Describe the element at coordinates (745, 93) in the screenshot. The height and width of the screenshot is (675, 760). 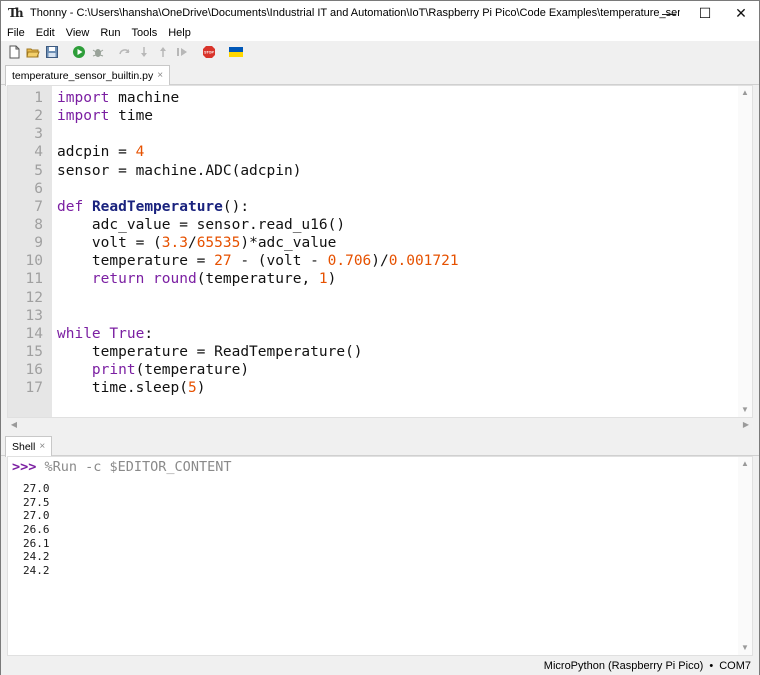
I see `scroll-up-icon: ▲` at that location.